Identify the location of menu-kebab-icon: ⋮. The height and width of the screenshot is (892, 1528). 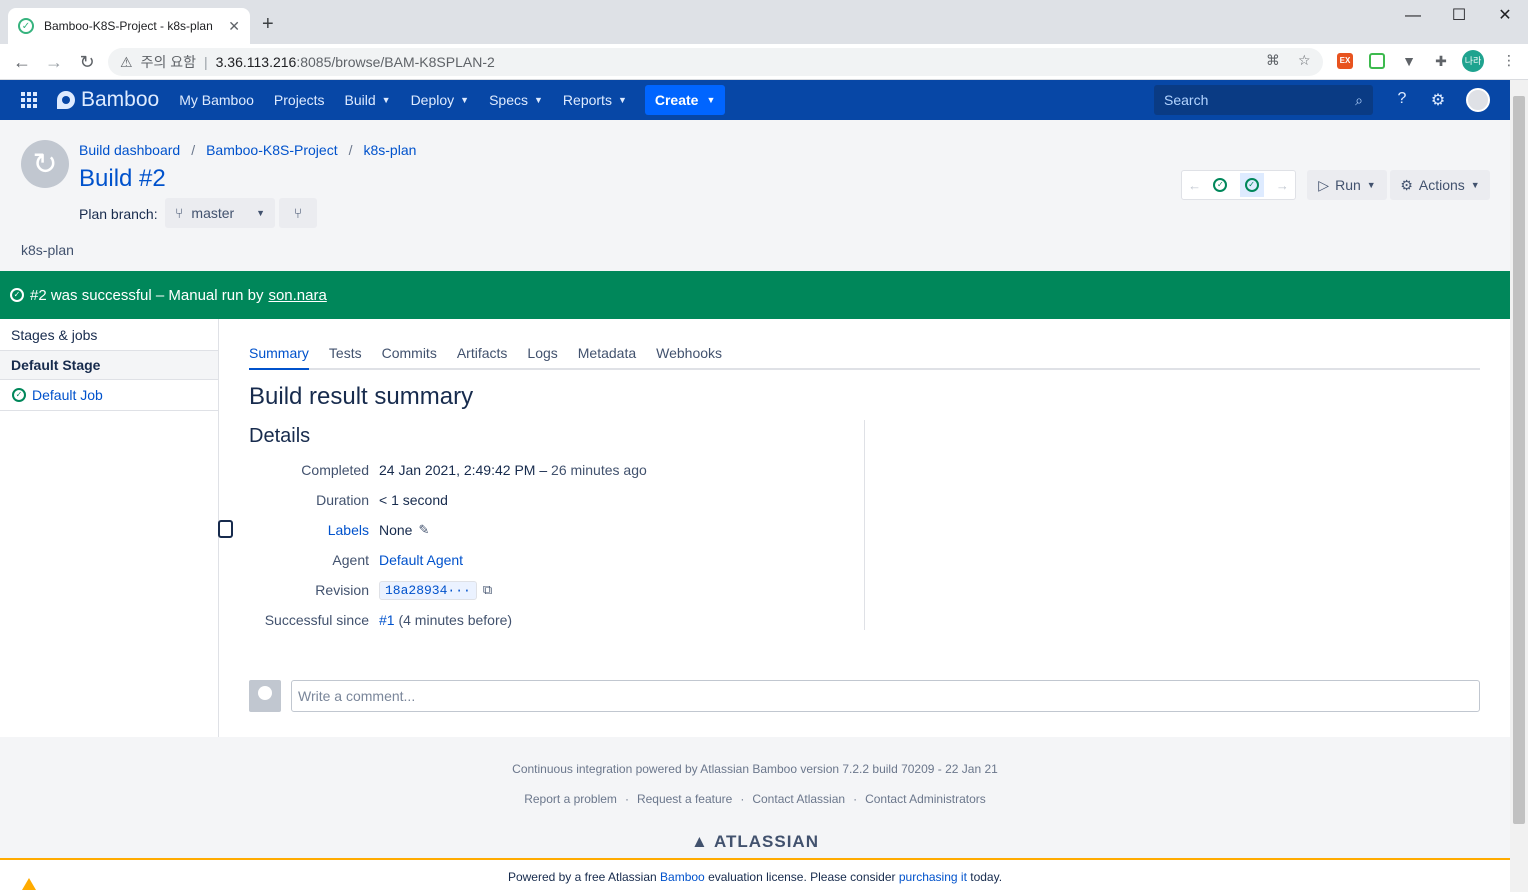
(1509, 60).